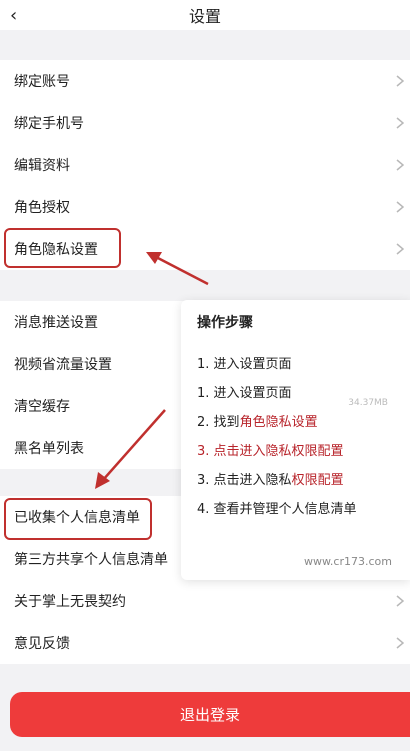 This screenshot has width=410, height=751. Describe the element at coordinates (257, 422) in the screenshot. I see `step-item: 2. 找到角色隐私设置` at that location.